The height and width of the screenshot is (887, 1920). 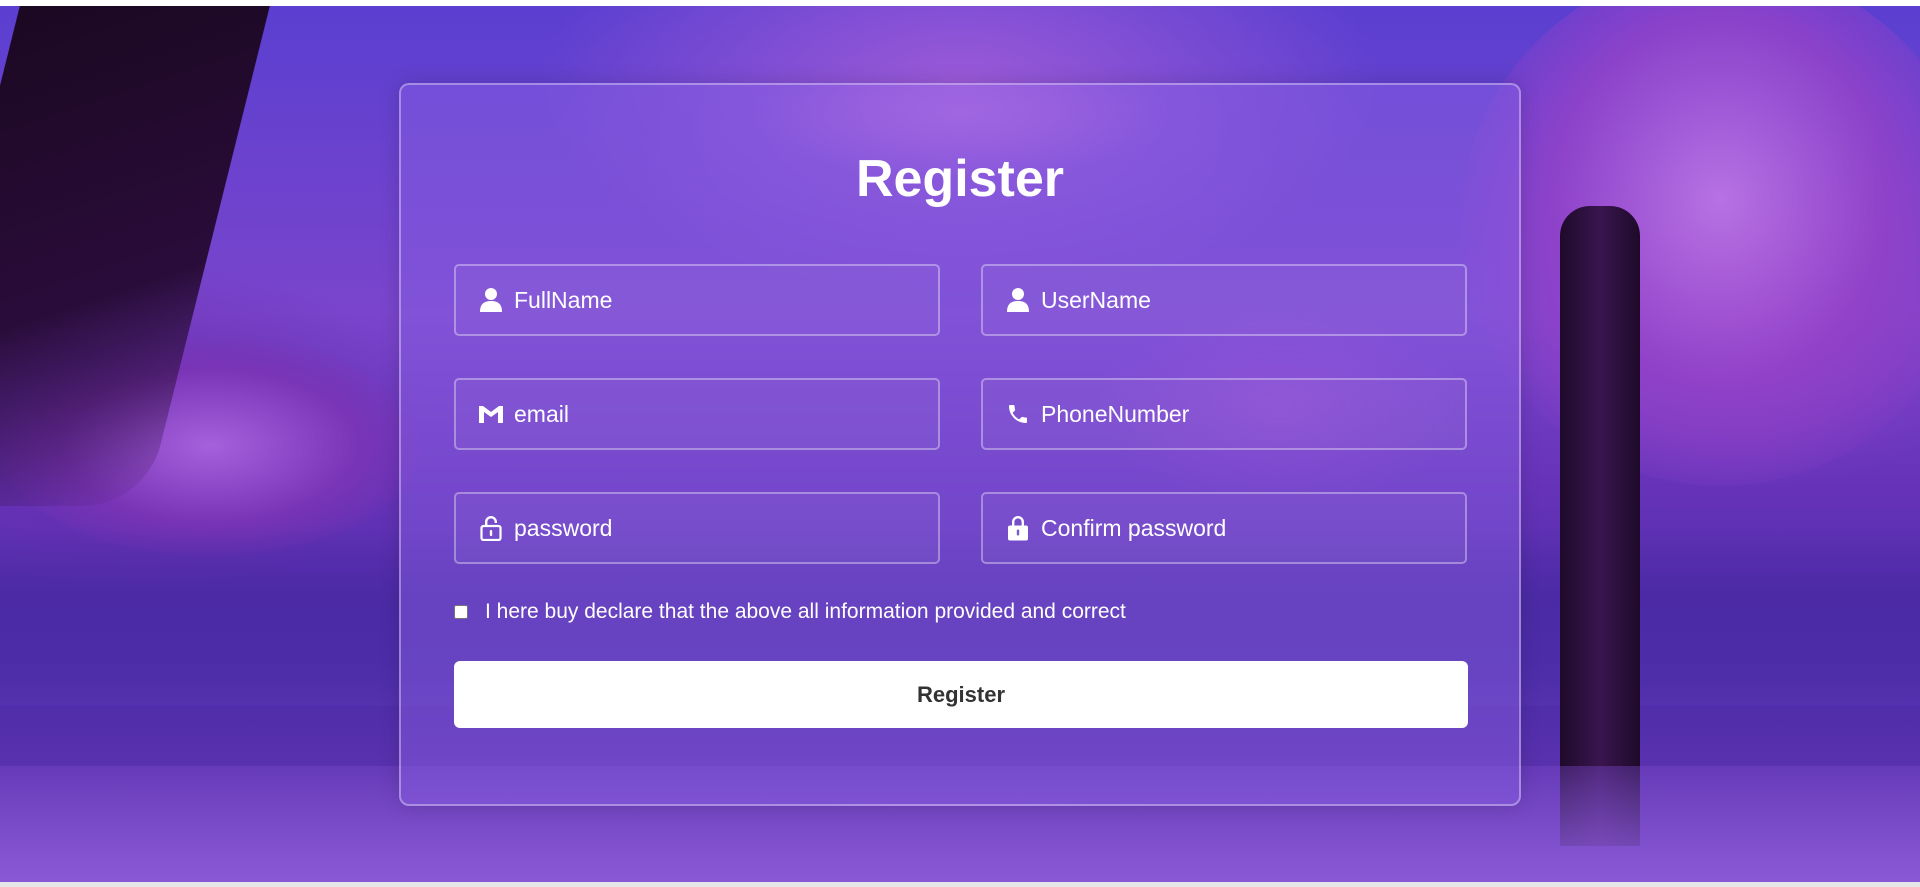 I want to click on username-input, so click(x=1253, y=300).